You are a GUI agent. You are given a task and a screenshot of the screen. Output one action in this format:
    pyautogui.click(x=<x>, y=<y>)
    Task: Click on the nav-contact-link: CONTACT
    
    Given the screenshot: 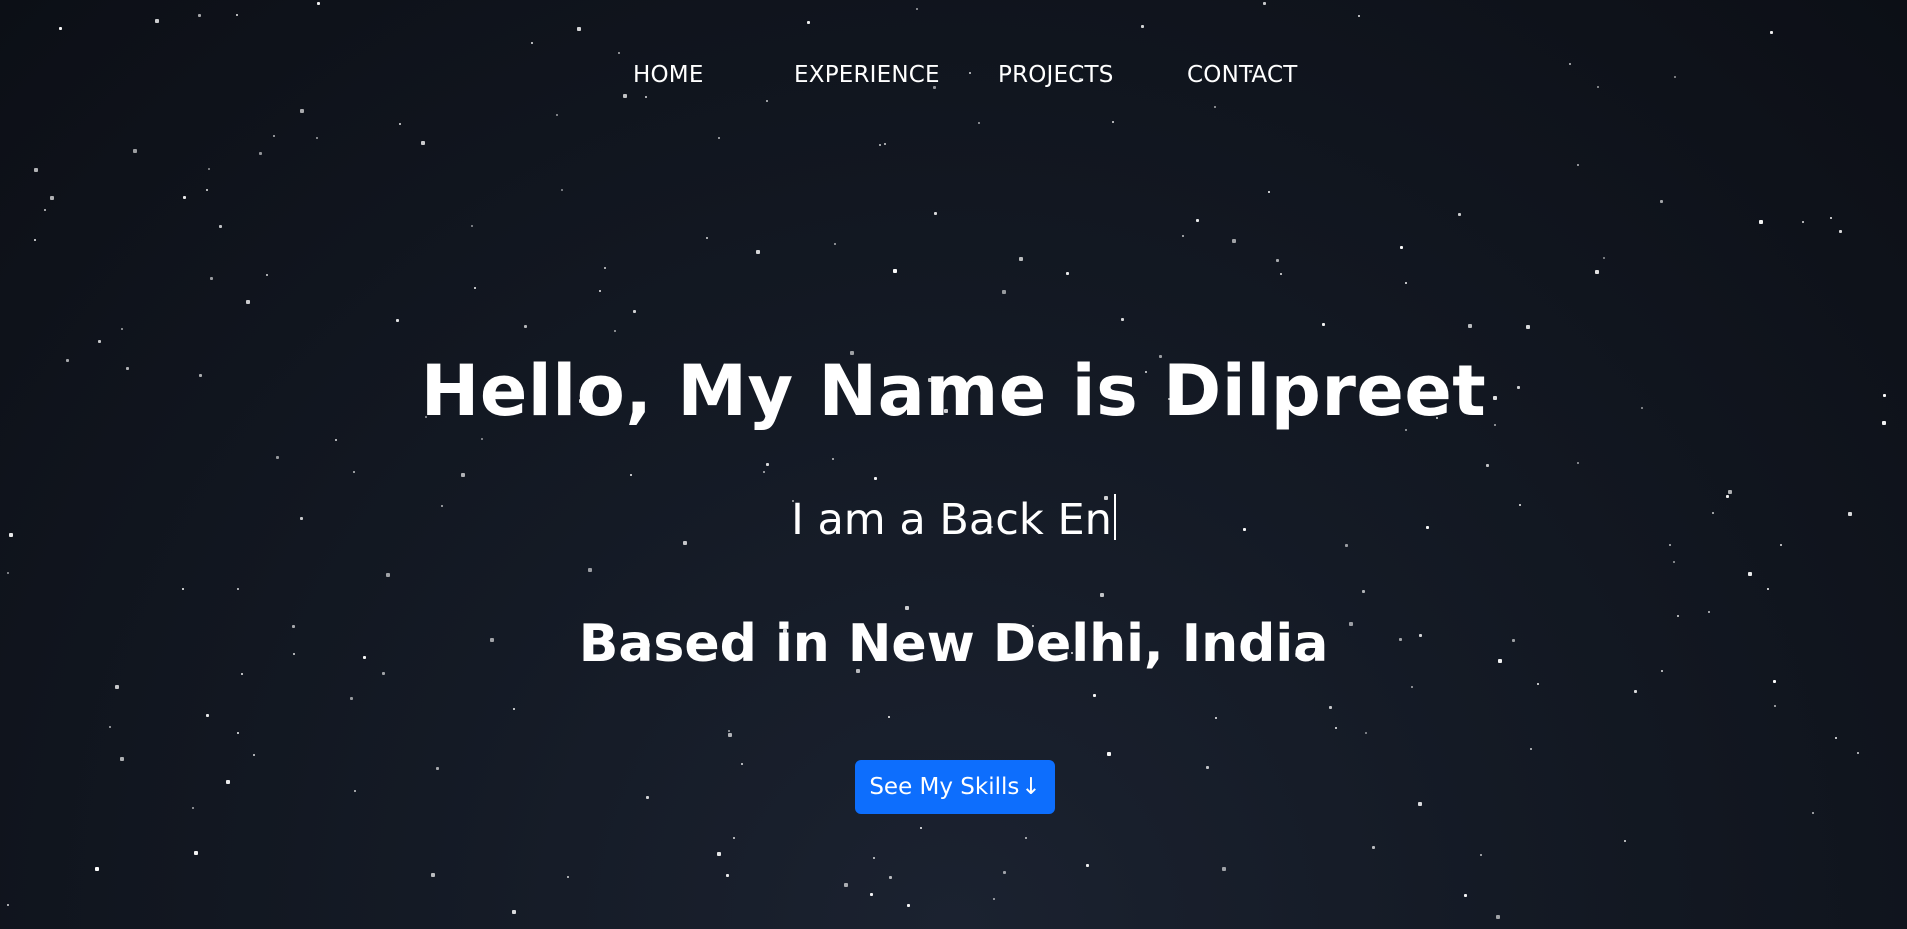 What is the action you would take?
    pyautogui.click(x=1242, y=75)
    